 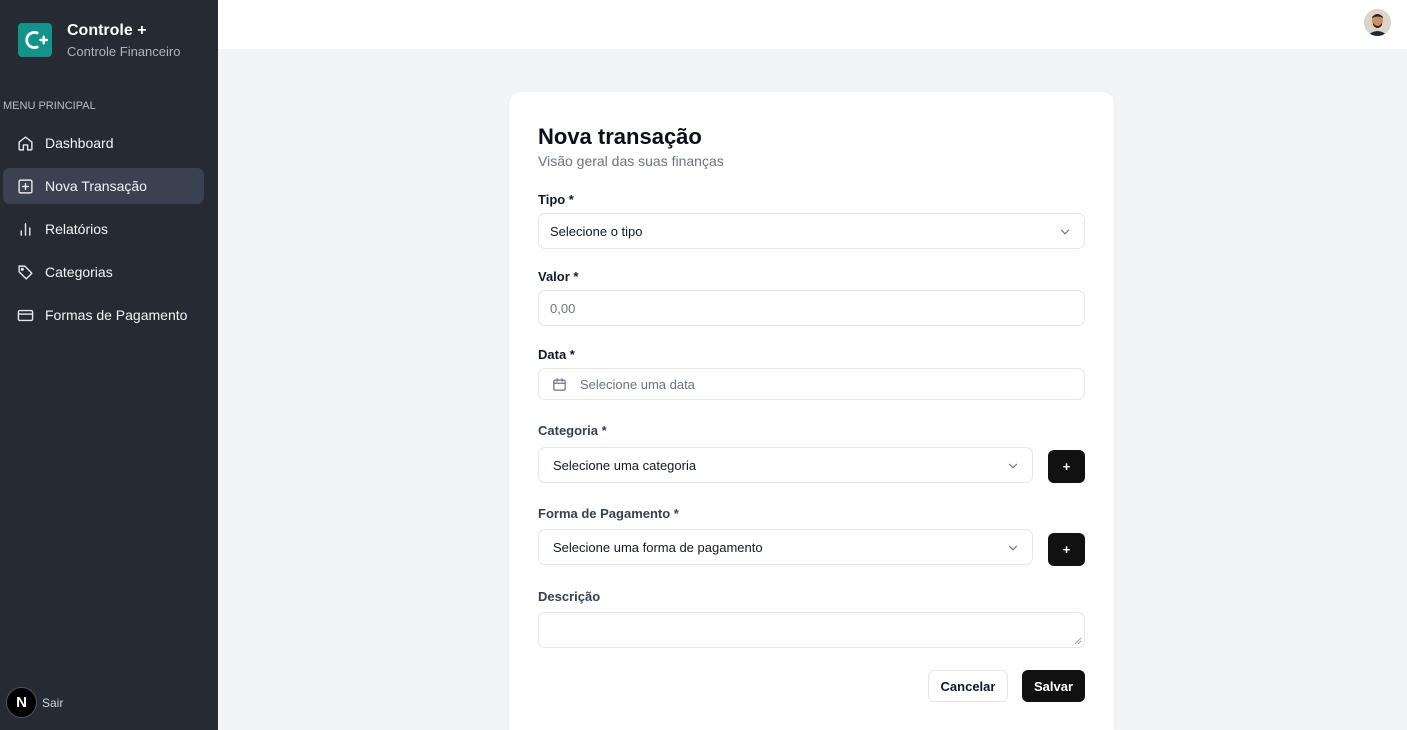 I want to click on add-category-button: +, so click(x=1066, y=466).